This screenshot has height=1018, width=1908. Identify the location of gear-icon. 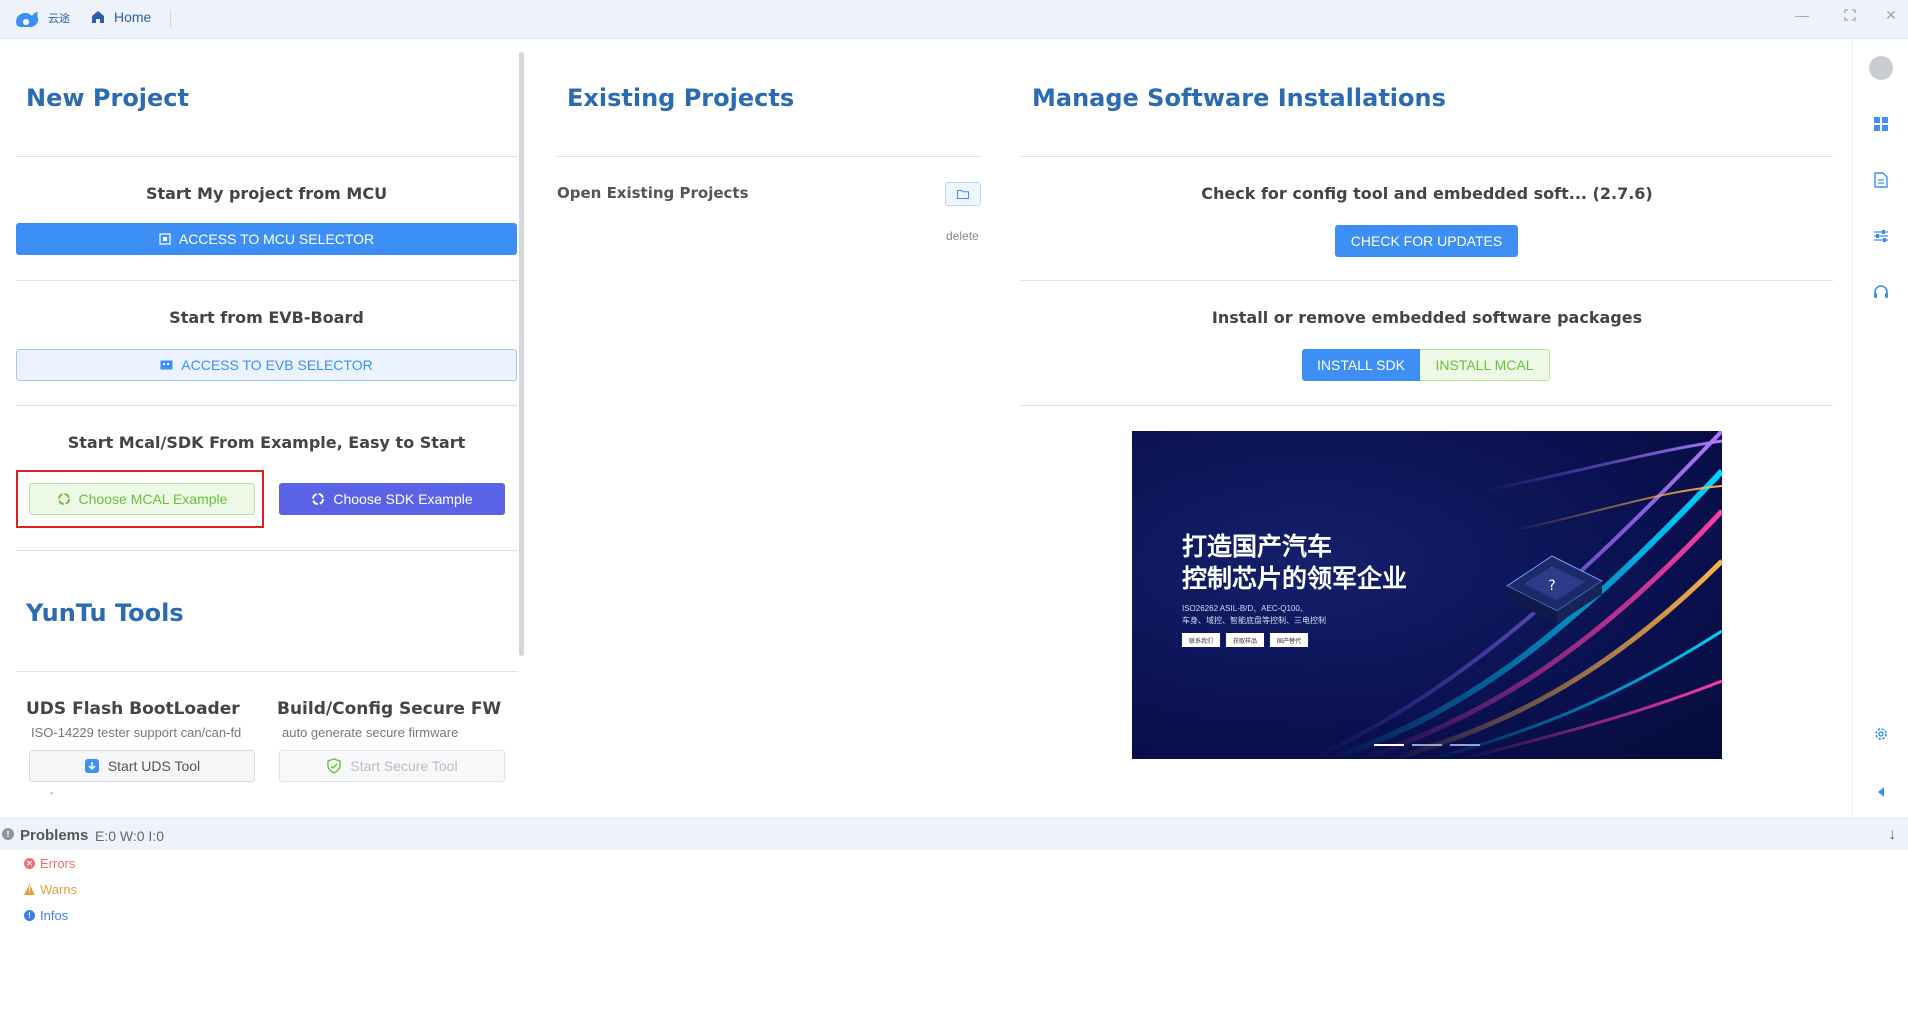
(1881, 734).